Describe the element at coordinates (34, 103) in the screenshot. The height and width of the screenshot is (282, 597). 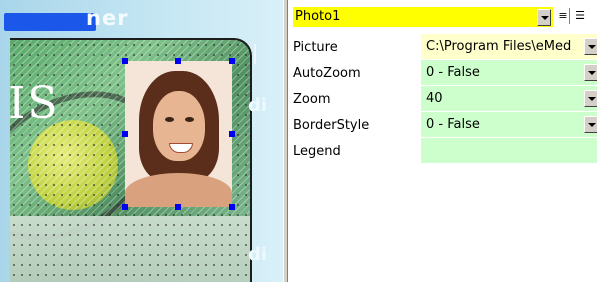
I see `card-big-text: IS` at that location.